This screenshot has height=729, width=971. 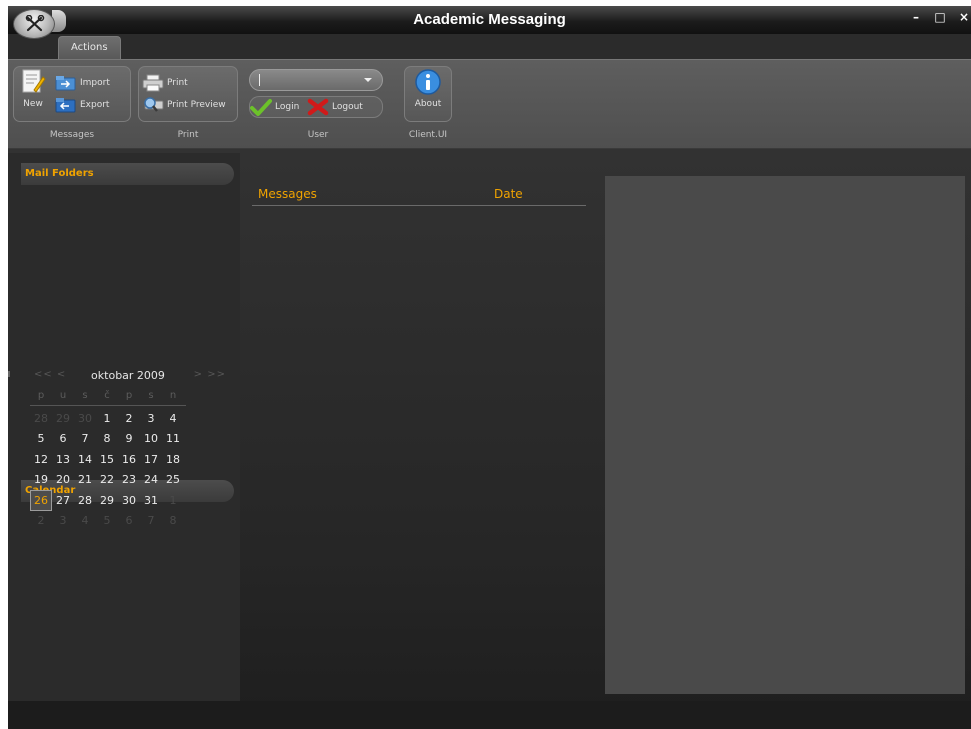 What do you see at coordinates (274, 107) in the screenshot?
I see `login-button: Login` at bounding box center [274, 107].